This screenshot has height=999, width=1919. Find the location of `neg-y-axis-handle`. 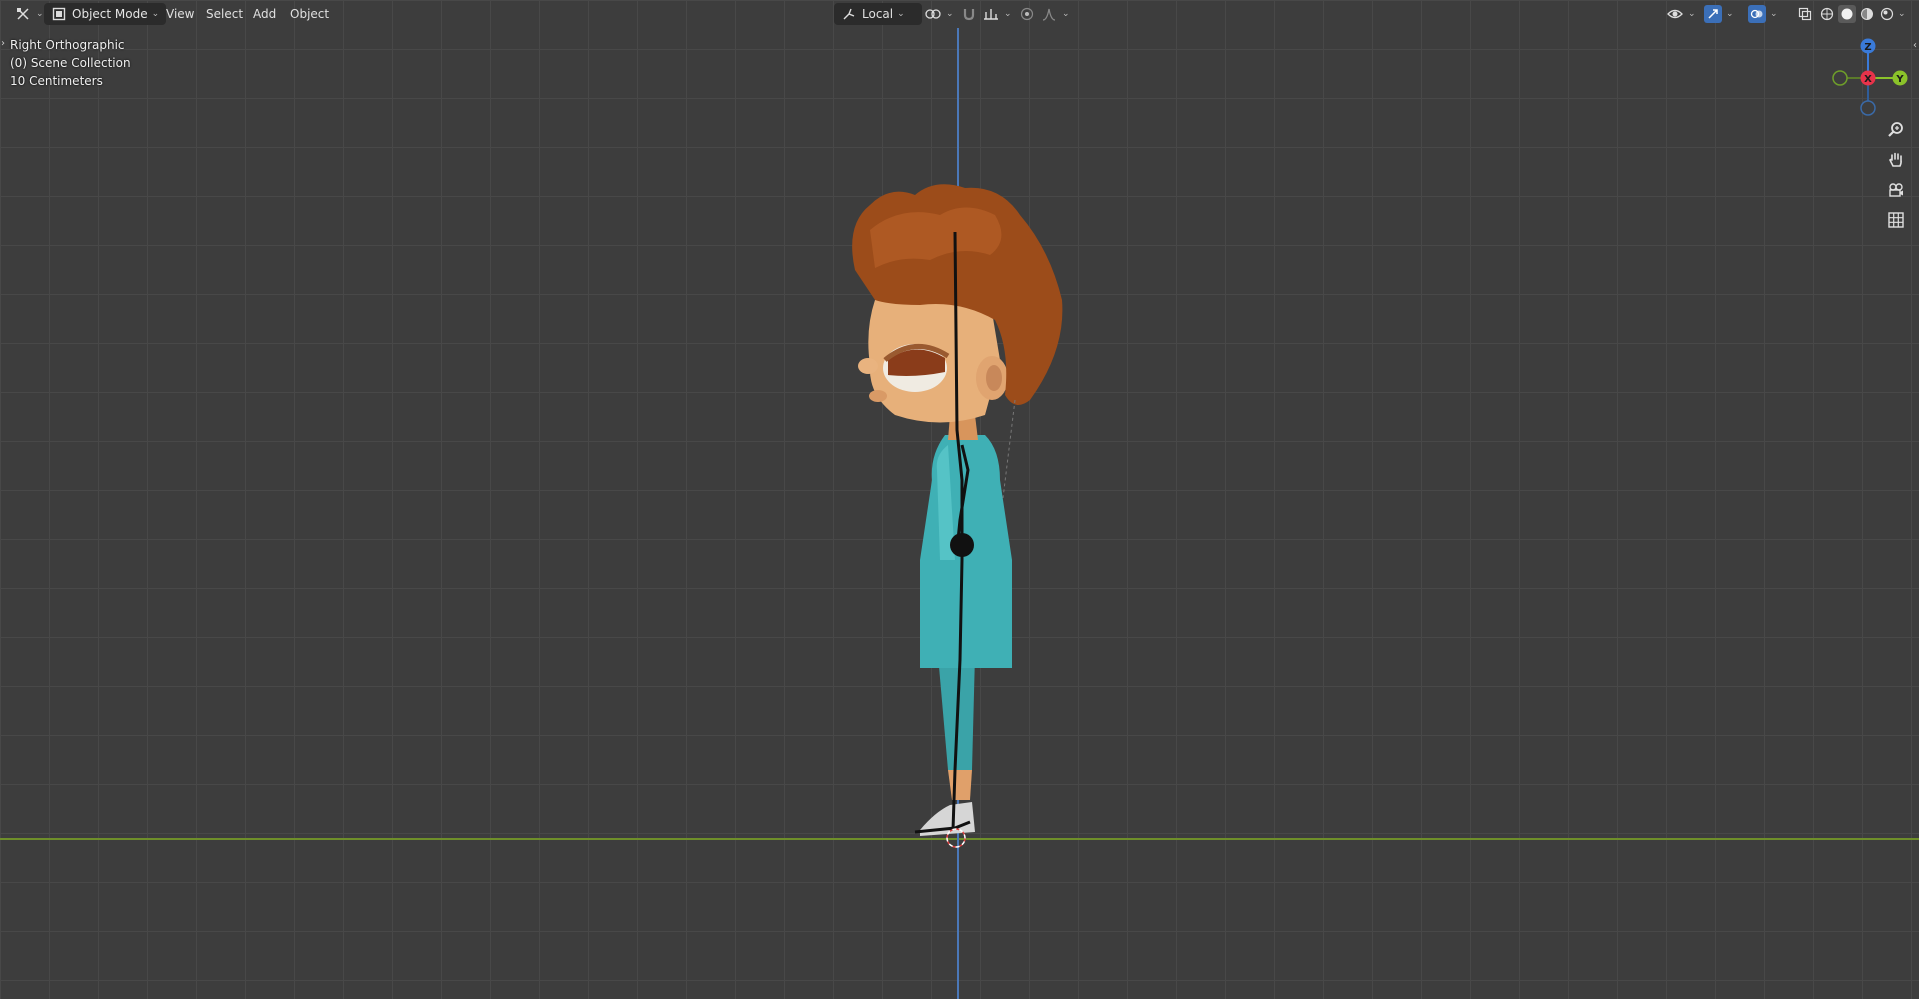

neg-y-axis-handle is located at coordinates (1840, 78).